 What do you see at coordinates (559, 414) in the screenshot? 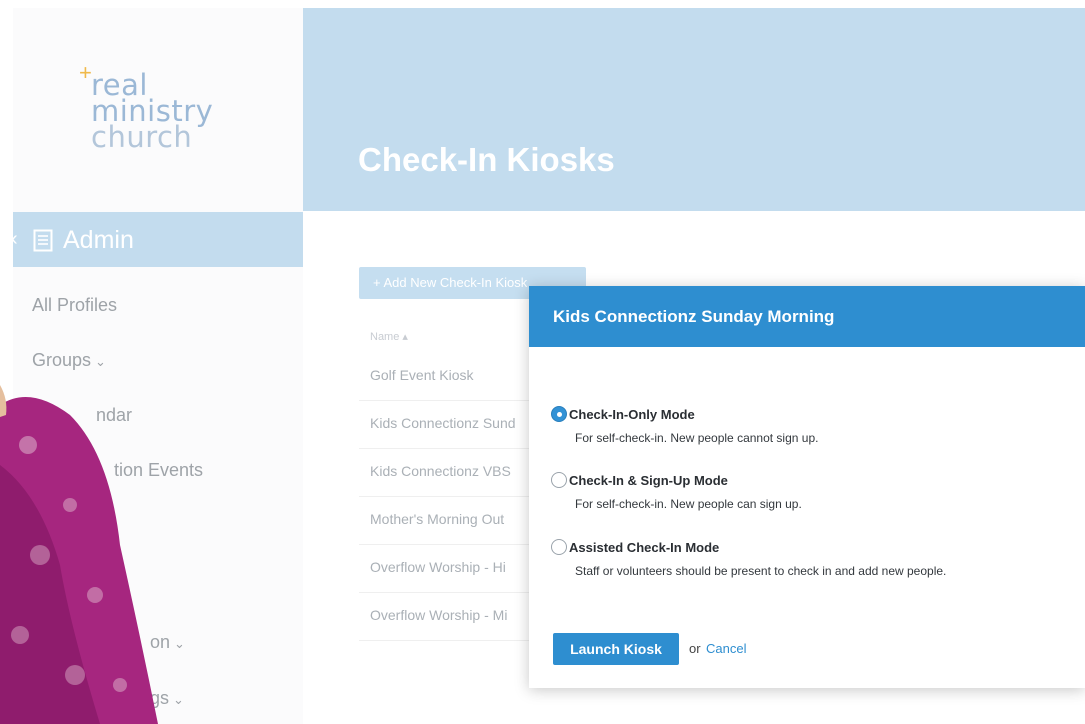
I see `radio-selected` at bounding box center [559, 414].